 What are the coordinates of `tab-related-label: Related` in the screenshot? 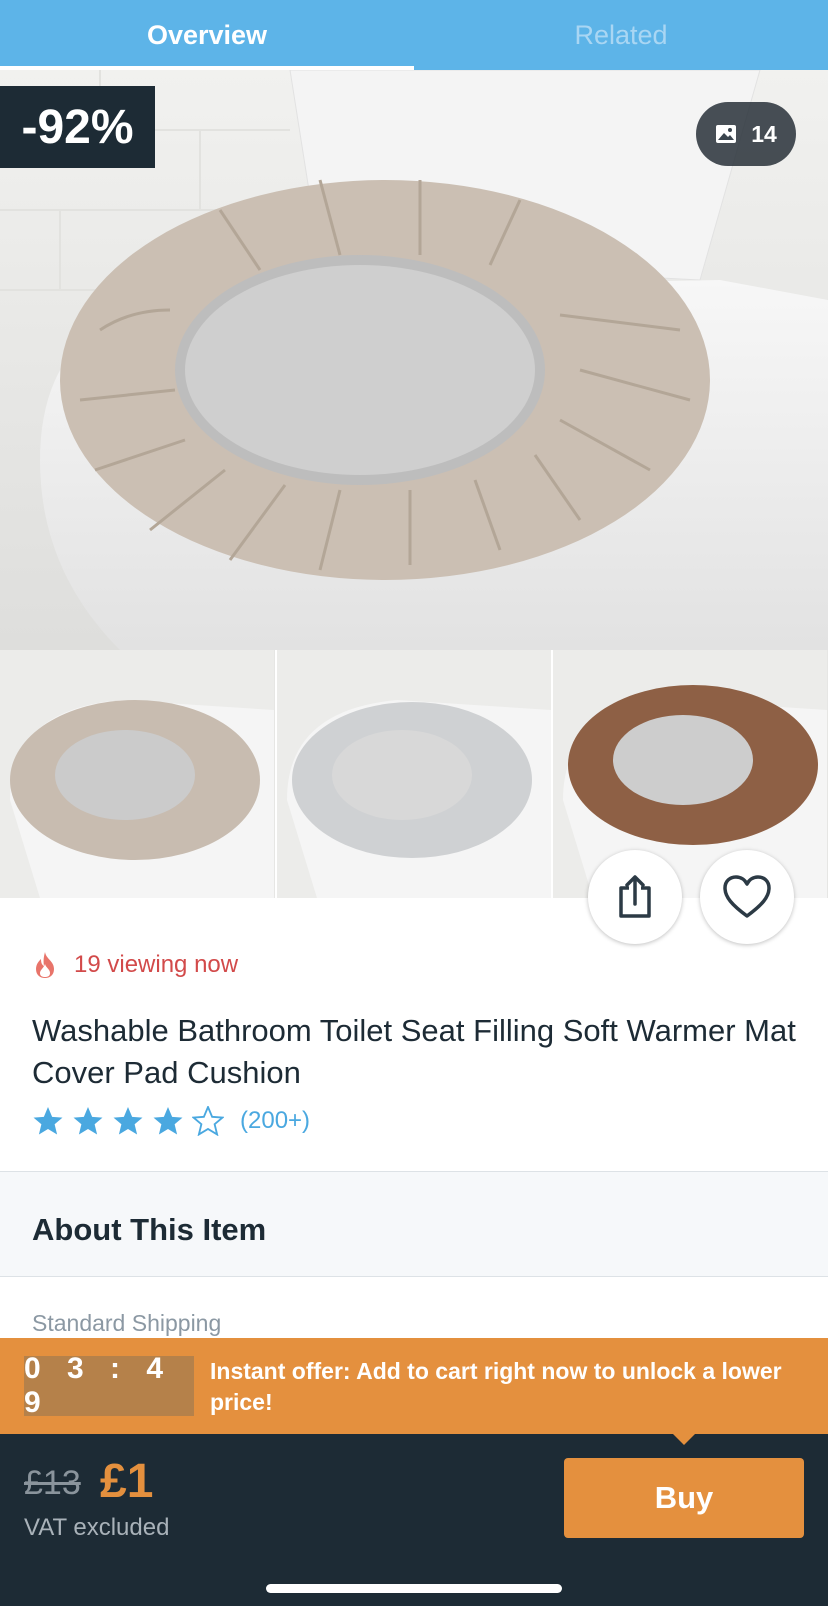 It's located at (621, 34).